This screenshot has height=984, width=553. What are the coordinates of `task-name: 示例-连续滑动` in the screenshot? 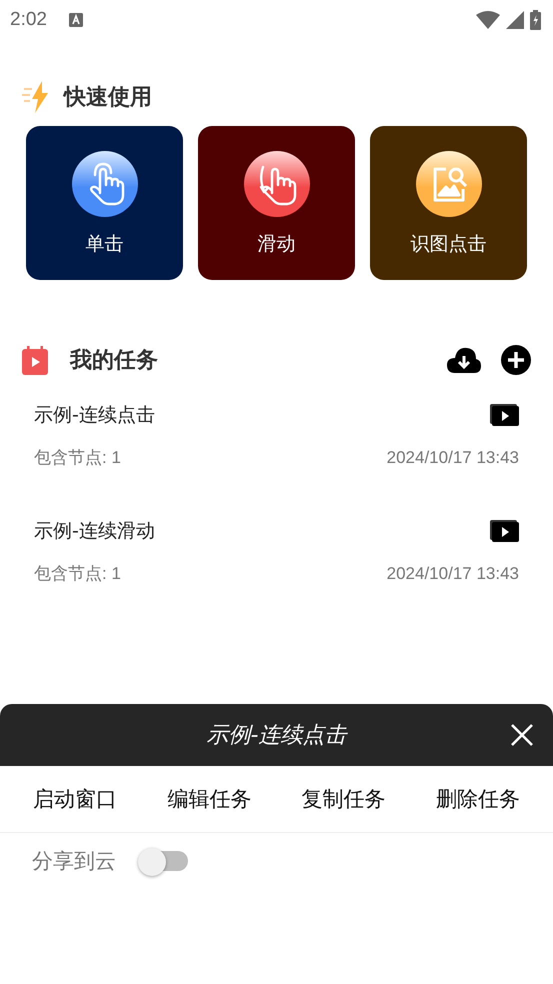 It's located at (94, 531).